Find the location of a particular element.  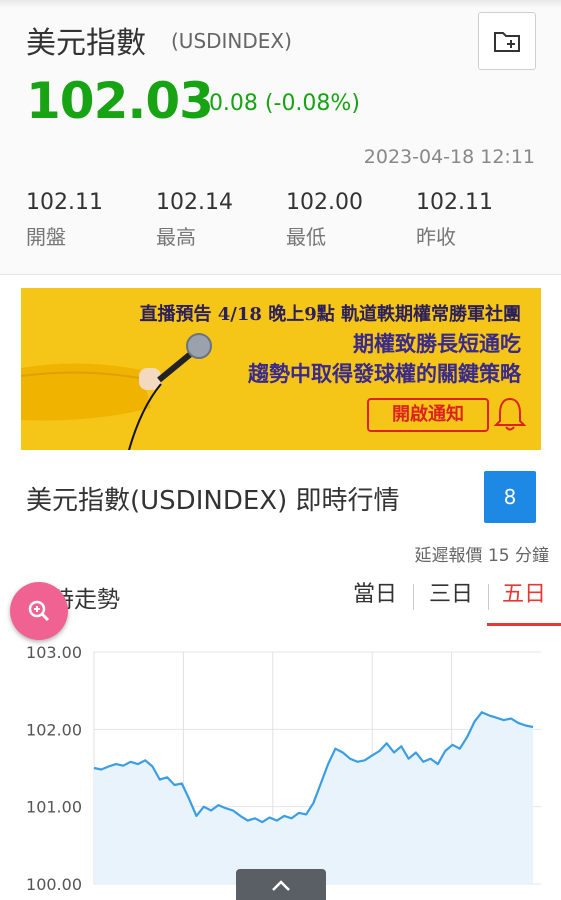

last-price: 102.03 is located at coordinates (120, 101).